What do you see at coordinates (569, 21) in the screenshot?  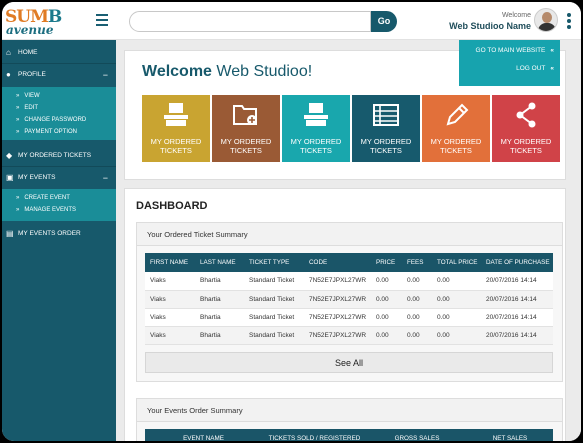 I see `more-options-icon` at bounding box center [569, 21].